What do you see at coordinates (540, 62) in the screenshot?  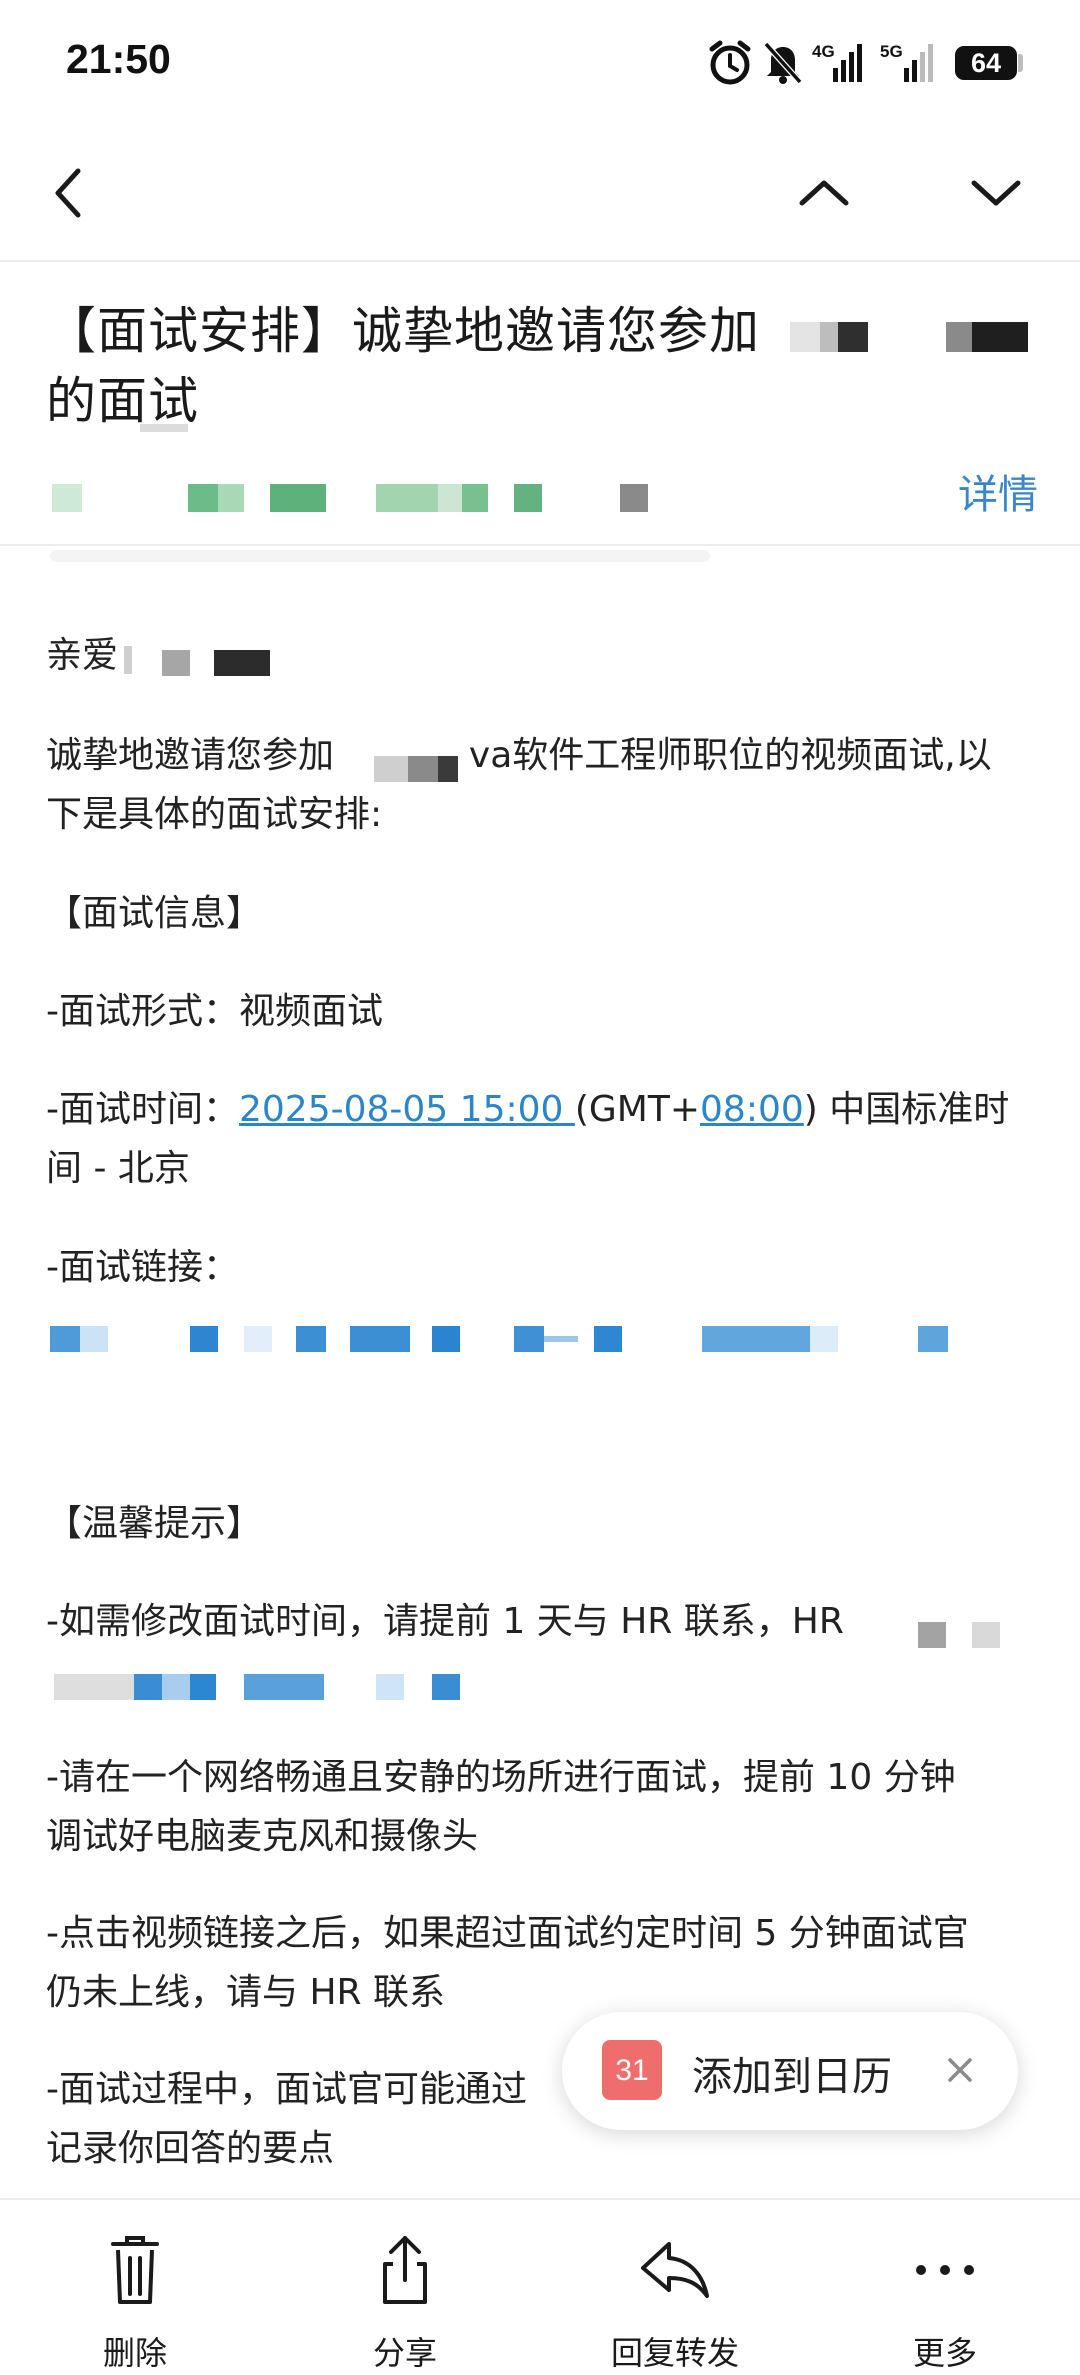 I see `status-bar: 21:50 4G 5G 64` at bounding box center [540, 62].